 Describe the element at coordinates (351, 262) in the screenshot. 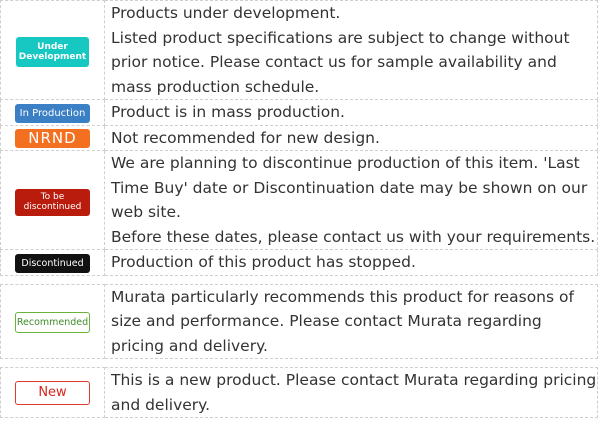

I see `discontinued-description: Production of this product has stopped.` at that location.